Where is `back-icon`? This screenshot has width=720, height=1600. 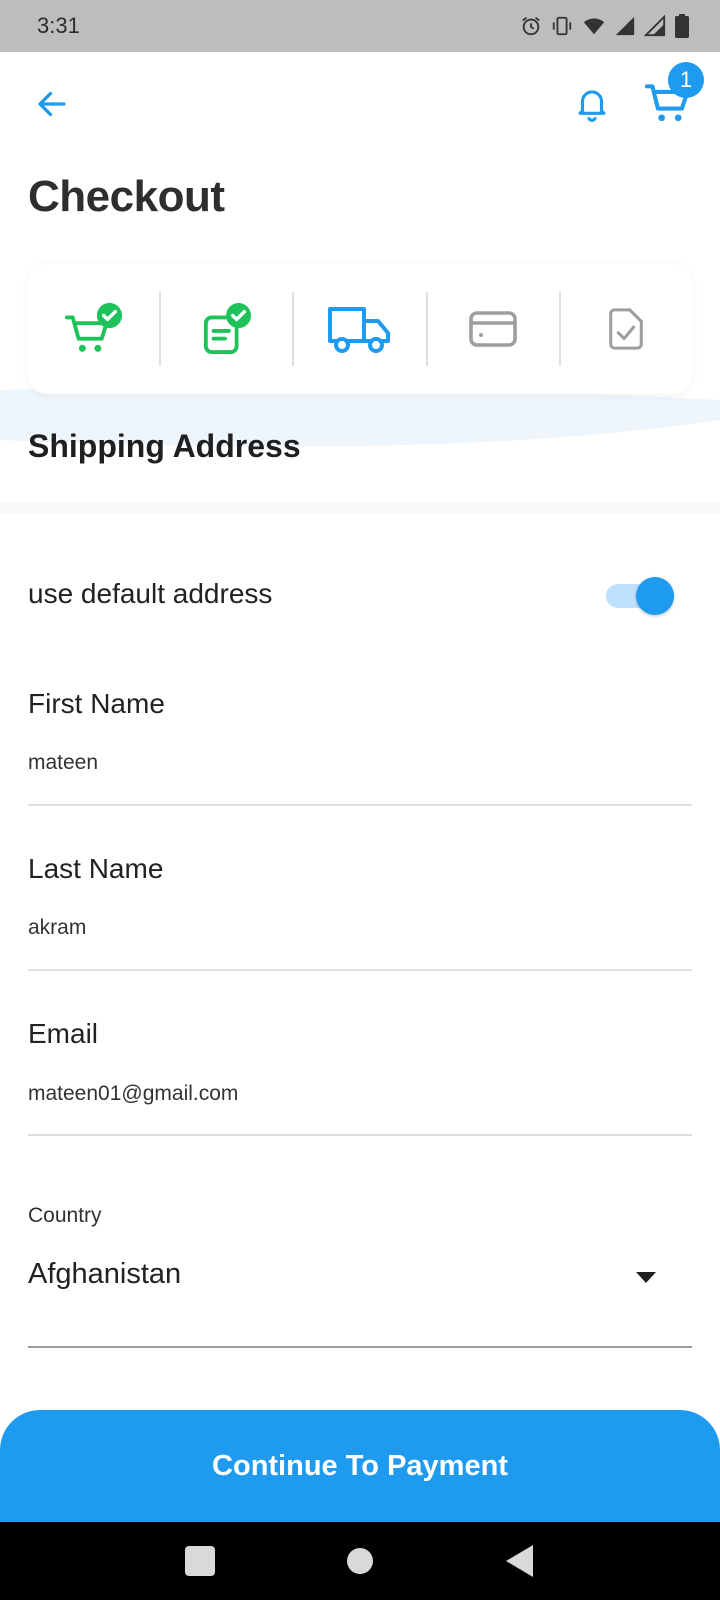
back-icon is located at coordinates (519, 1561).